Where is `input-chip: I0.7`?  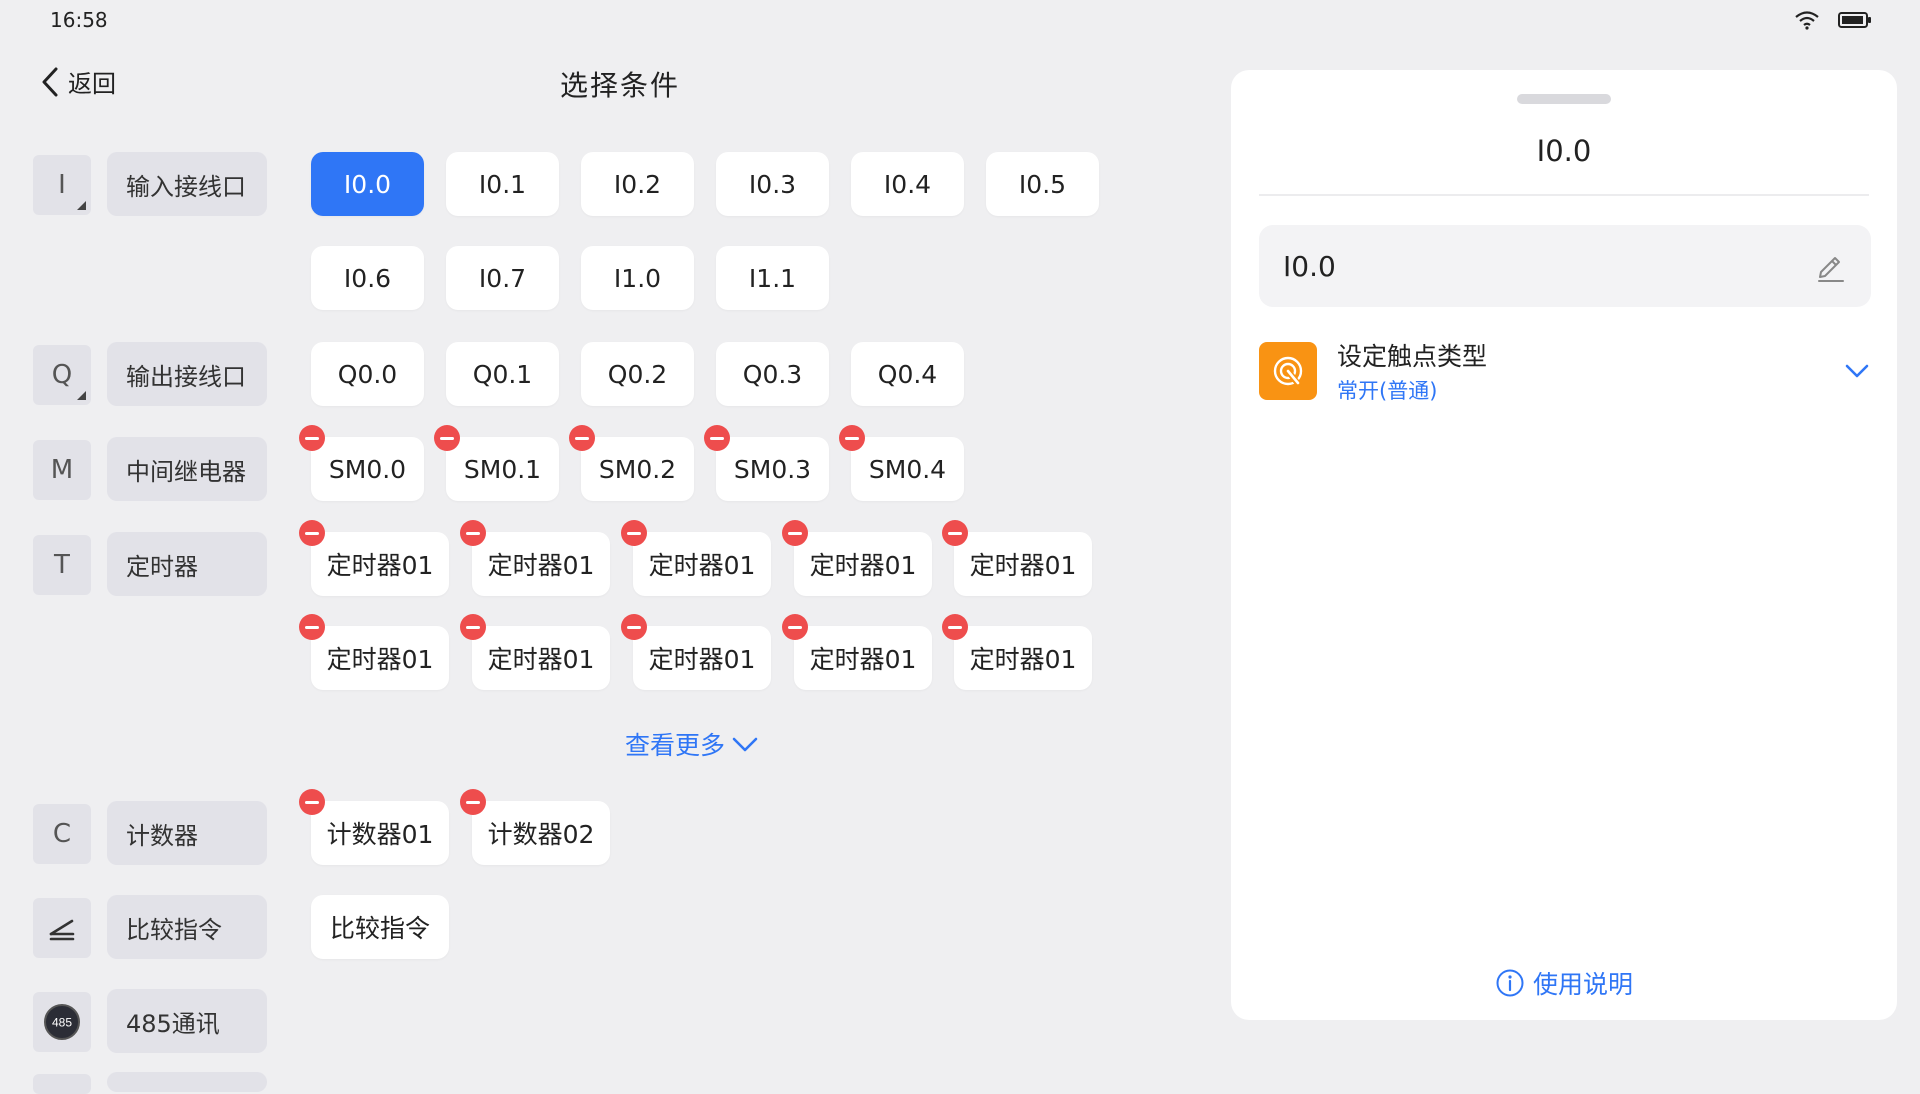
input-chip: I0.7 is located at coordinates (502, 278).